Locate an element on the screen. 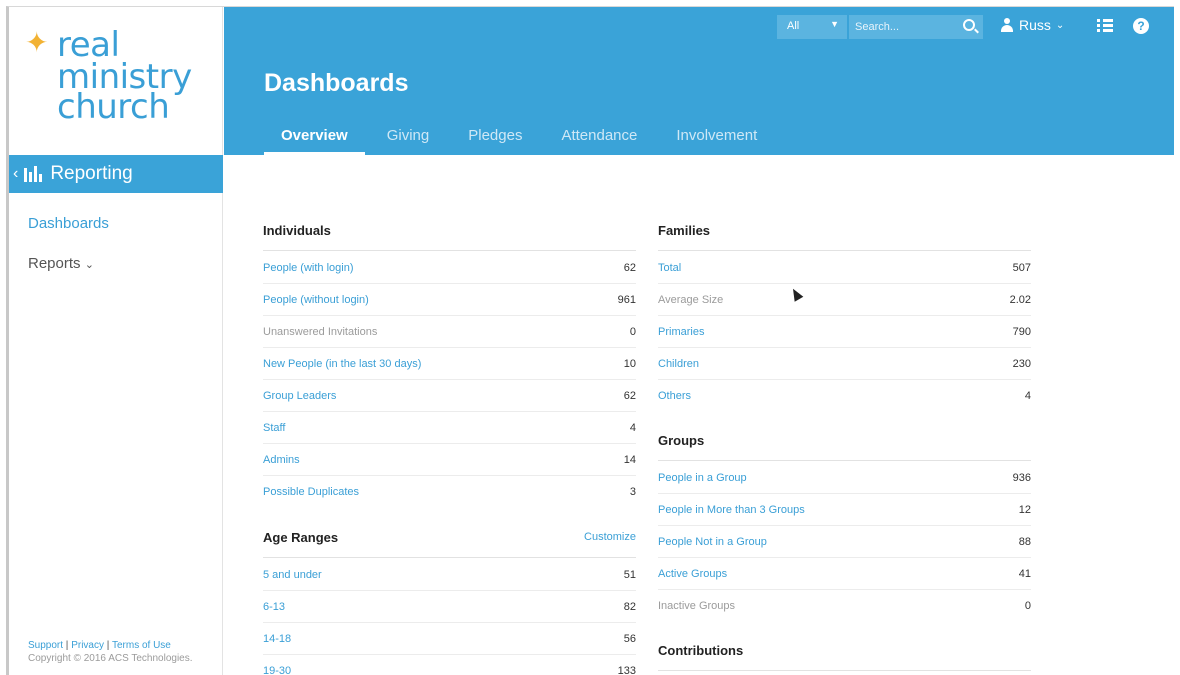 The image size is (1180, 675). caret-down-icon: ▼ is located at coordinates (834, 24).